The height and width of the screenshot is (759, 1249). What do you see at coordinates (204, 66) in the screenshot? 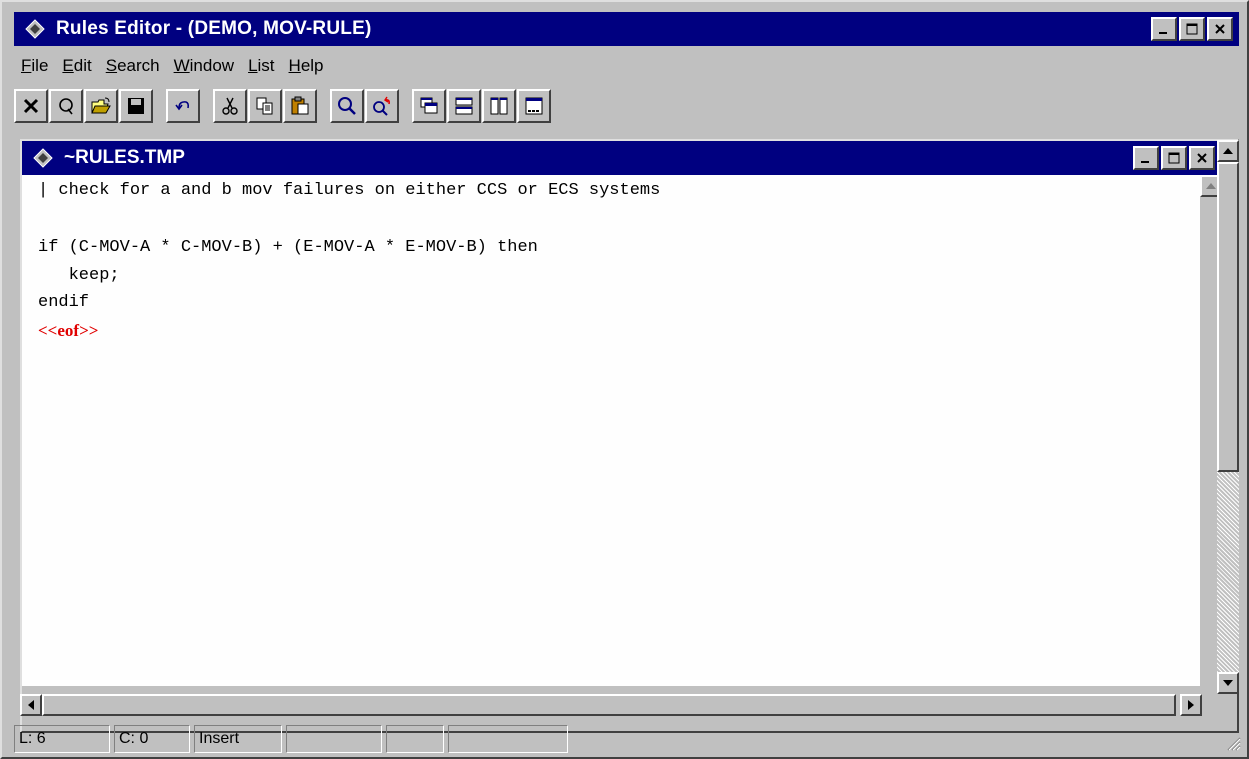
I see `menu-window: Window` at bounding box center [204, 66].